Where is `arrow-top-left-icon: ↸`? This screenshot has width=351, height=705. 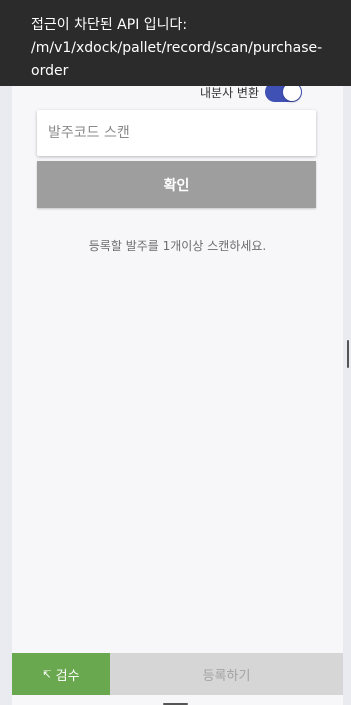 arrow-top-left-icon: ↸ is located at coordinates (47, 674).